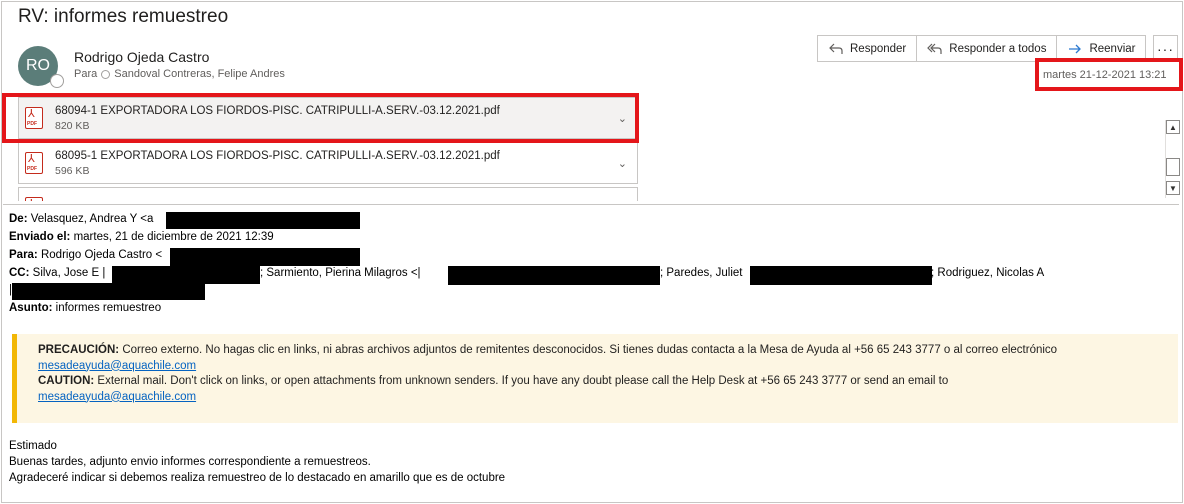  Describe the element at coordinates (988, 273) in the screenshot. I see `cc-part4: ; Rodriguez, Nicolas A` at that location.